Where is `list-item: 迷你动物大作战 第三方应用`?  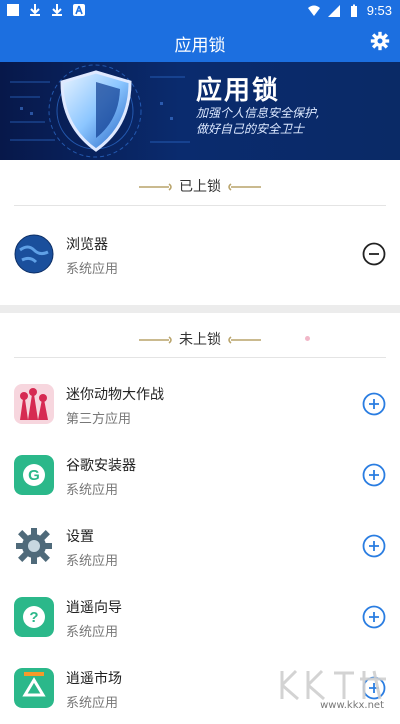
list-item: 迷你动物大作战 第三方应用 is located at coordinates (200, 405).